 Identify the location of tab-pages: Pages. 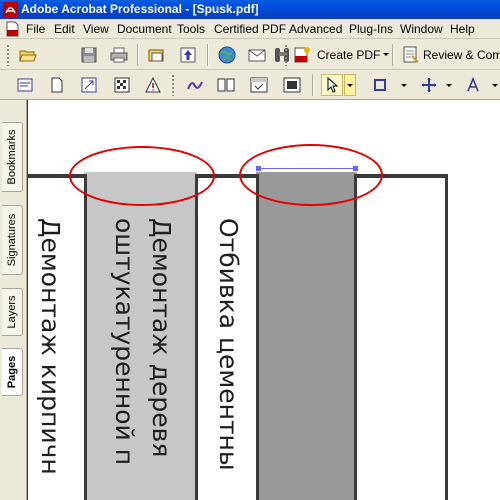
(12, 372).